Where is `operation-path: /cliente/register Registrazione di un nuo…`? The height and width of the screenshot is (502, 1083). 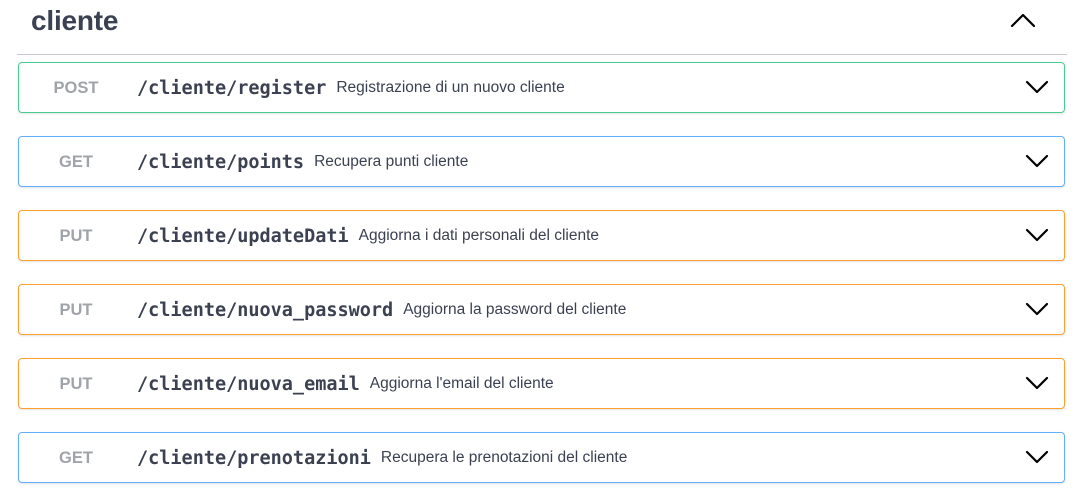 operation-path: /cliente/register Registrazione di un nuo… is located at coordinates (351, 87).